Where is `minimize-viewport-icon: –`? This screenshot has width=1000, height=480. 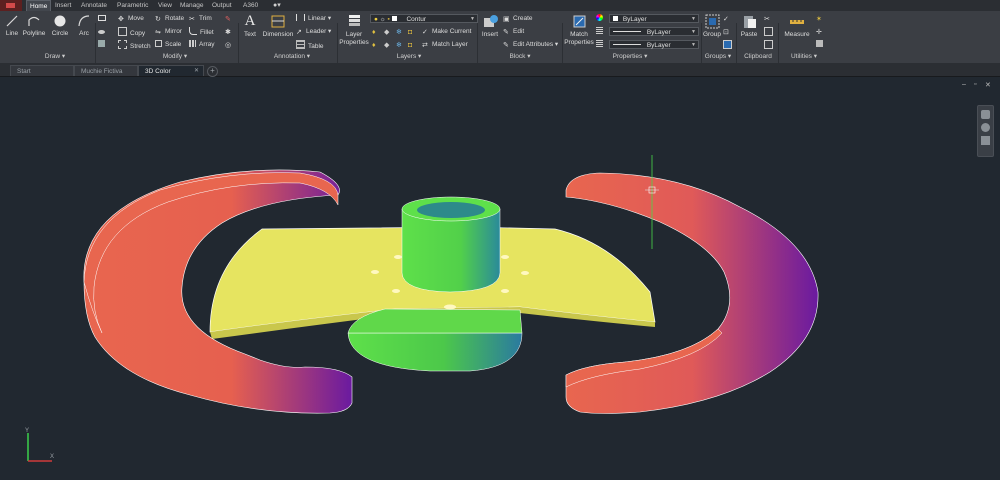
minimize-viewport-icon: – is located at coordinates (964, 84).